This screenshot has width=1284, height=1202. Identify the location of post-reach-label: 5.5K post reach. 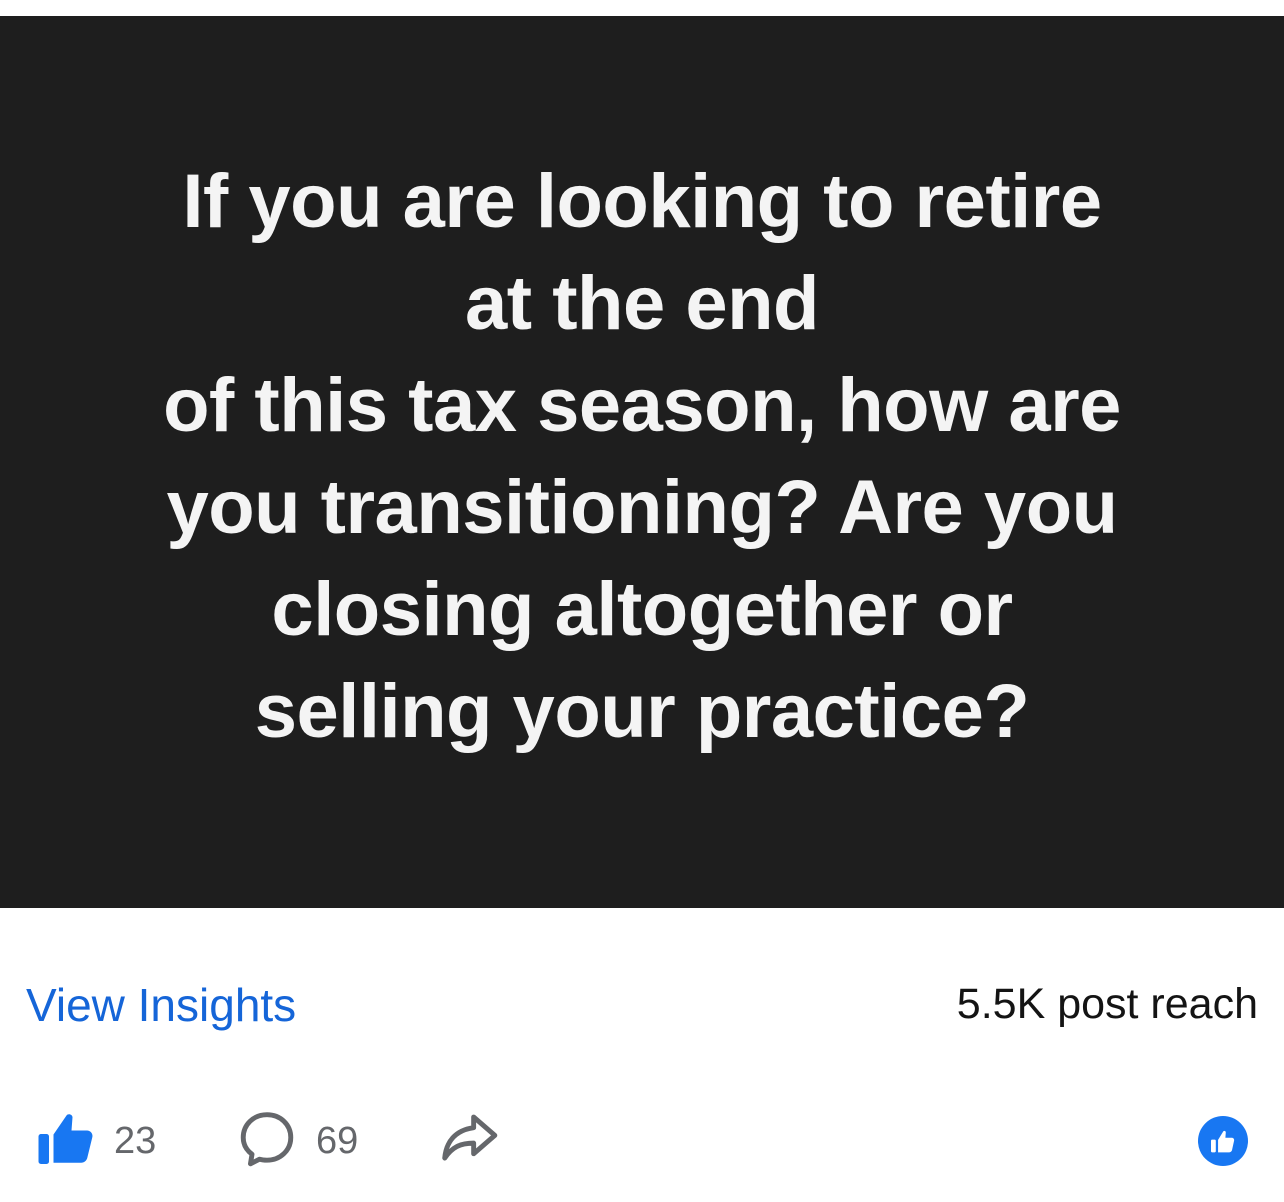
(1107, 1004).